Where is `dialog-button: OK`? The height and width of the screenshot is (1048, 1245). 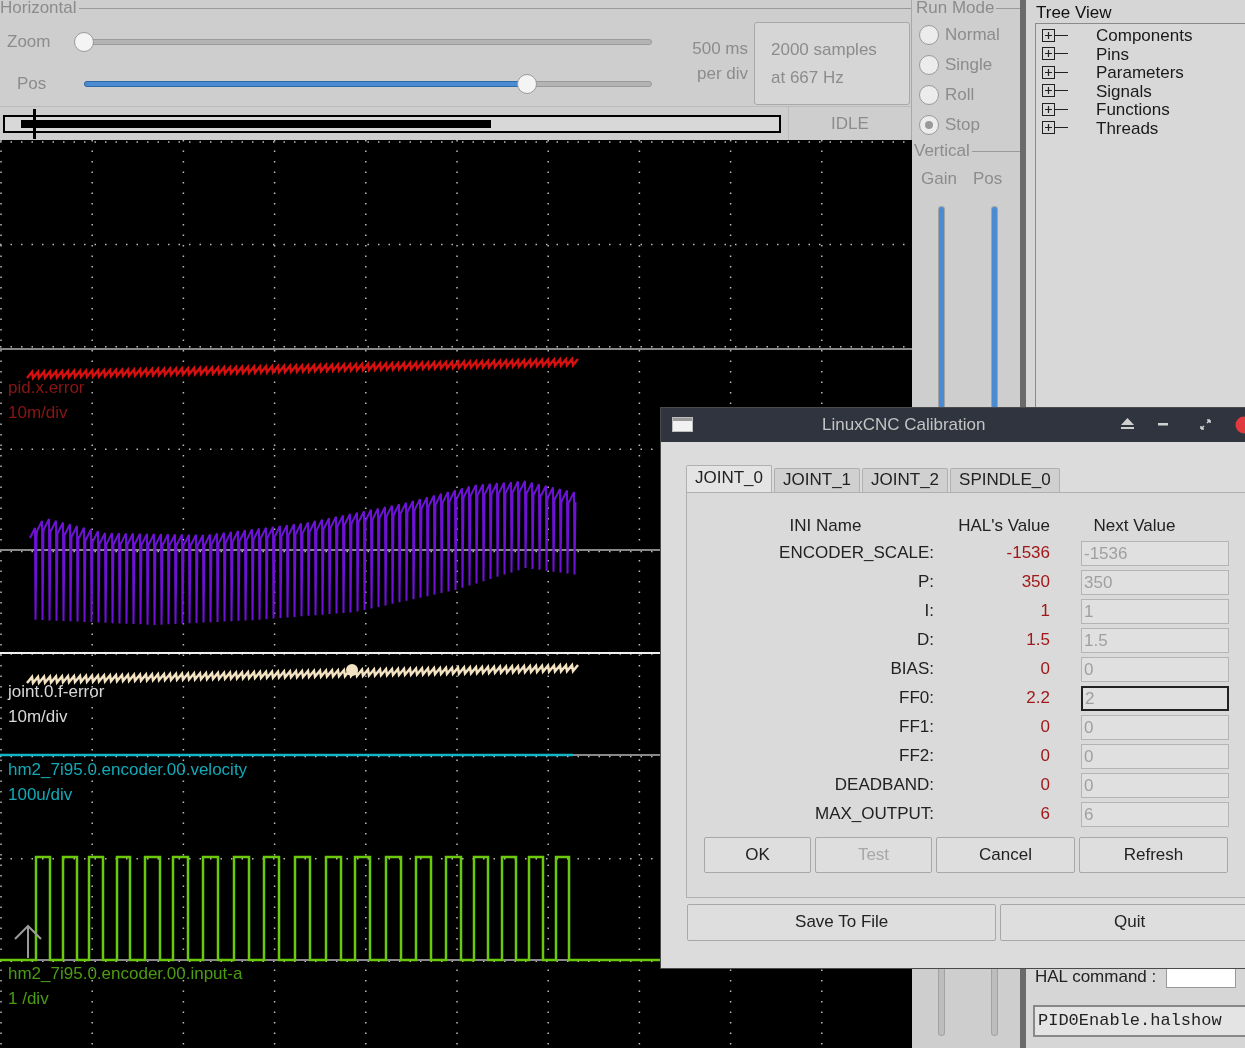 dialog-button: OK is located at coordinates (757, 855).